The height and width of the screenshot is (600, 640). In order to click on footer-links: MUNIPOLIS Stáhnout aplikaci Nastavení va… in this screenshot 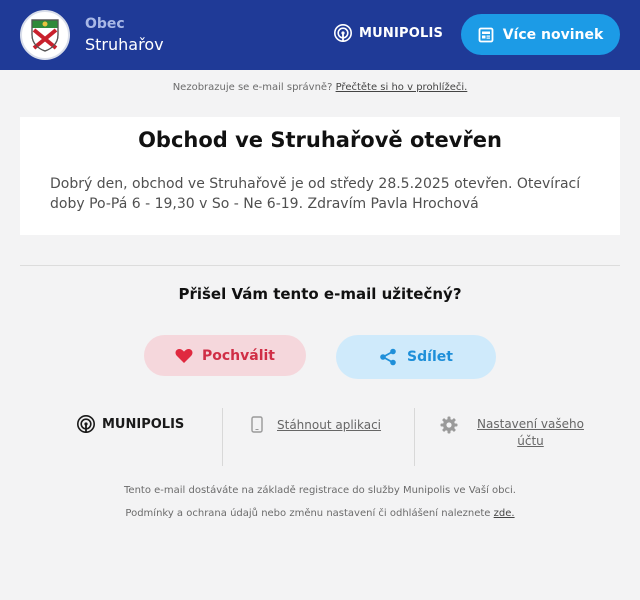, I will do `click(320, 437)`.